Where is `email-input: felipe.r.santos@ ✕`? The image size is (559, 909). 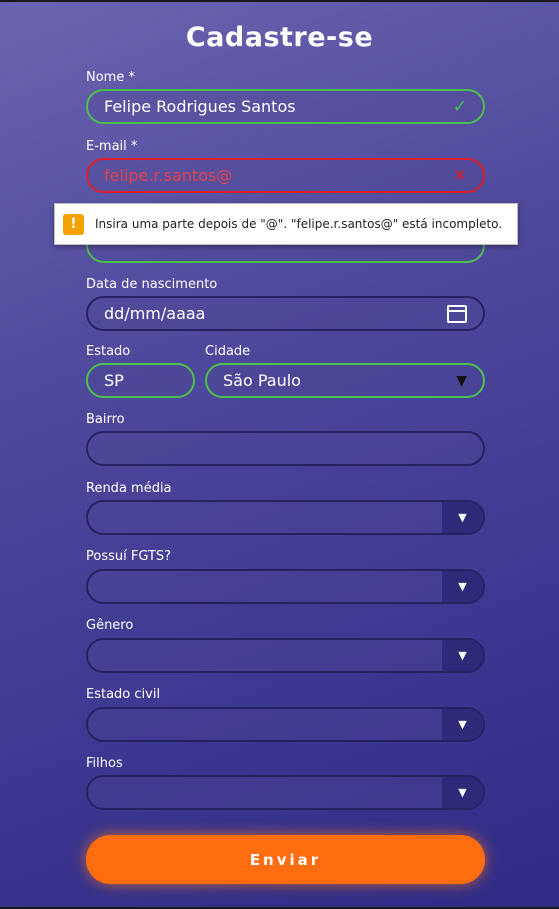
email-input: felipe.r.santos@ ✕ is located at coordinates (285, 175).